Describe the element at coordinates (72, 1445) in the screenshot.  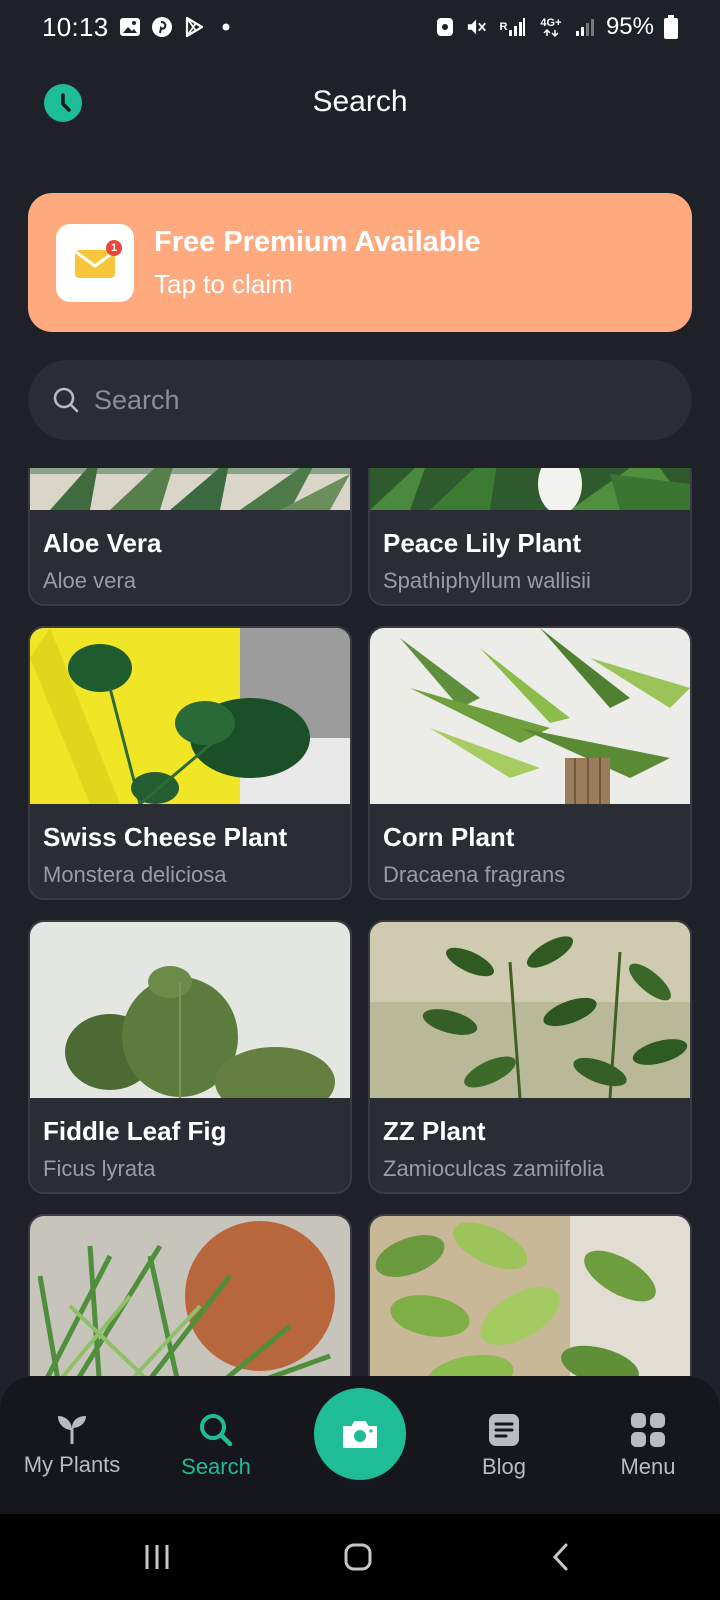
I see `nav-my-plants: My Plants` at that location.